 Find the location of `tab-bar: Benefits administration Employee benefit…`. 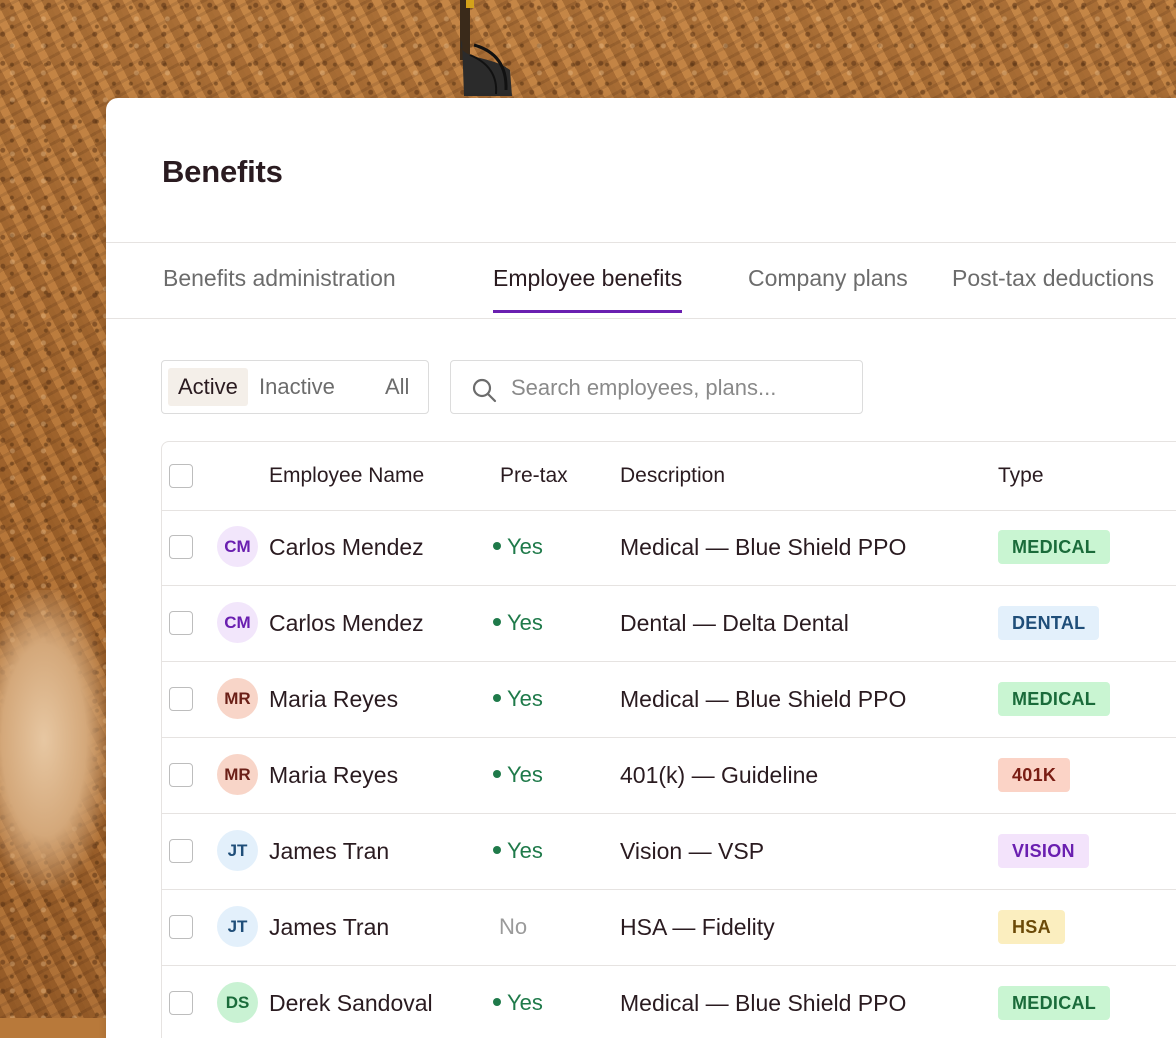

tab-bar: Benefits administration Employee benefit… is located at coordinates (641, 281).